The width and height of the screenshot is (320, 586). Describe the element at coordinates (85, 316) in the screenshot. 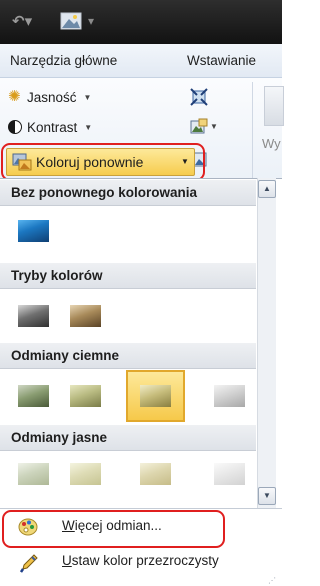

I see `swatch-sepia` at that location.